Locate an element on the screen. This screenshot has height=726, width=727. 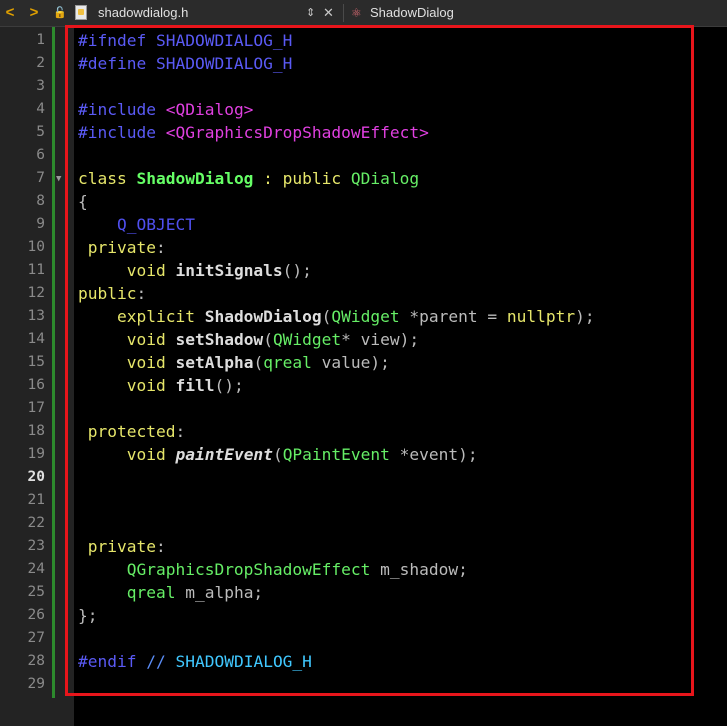
code-token: fill is located at coordinates (195, 385).